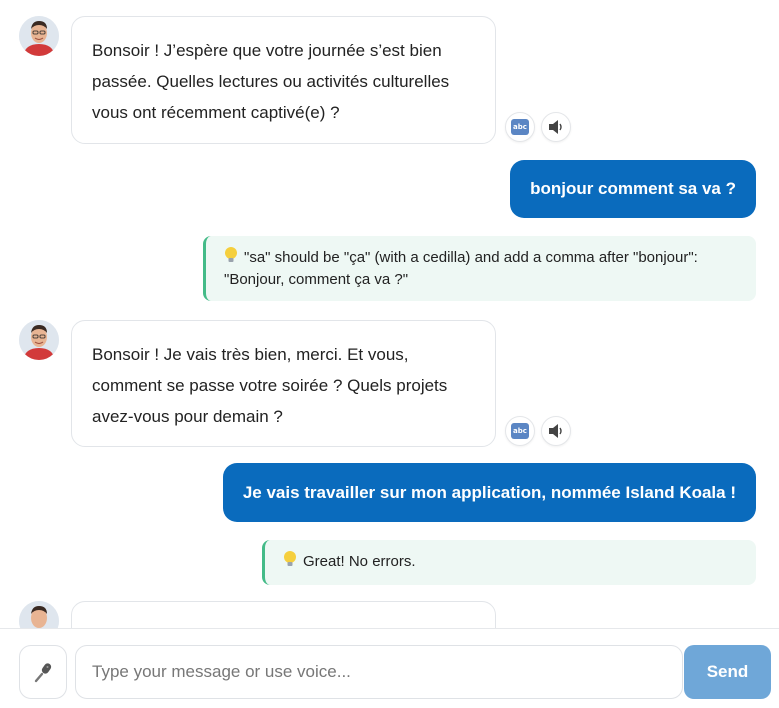  Describe the element at coordinates (727, 672) in the screenshot. I see `send-button: Send` at that location.